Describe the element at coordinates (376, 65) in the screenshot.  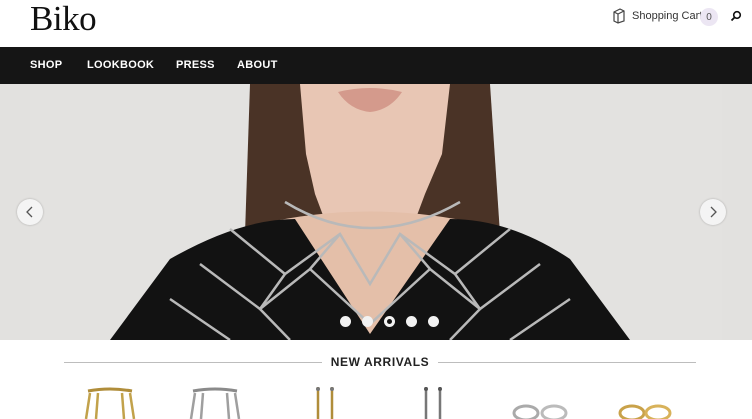
I see `main-nav: SHOP LOOKBOOK PRESS ABOUT` at that location.